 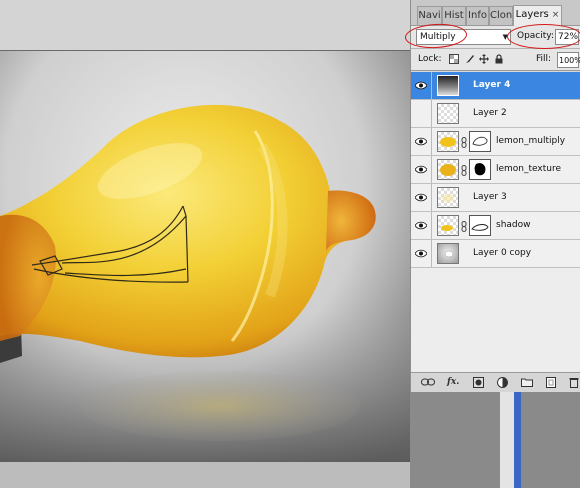 I want to click on lock-icon, so click(x=499, y=59).